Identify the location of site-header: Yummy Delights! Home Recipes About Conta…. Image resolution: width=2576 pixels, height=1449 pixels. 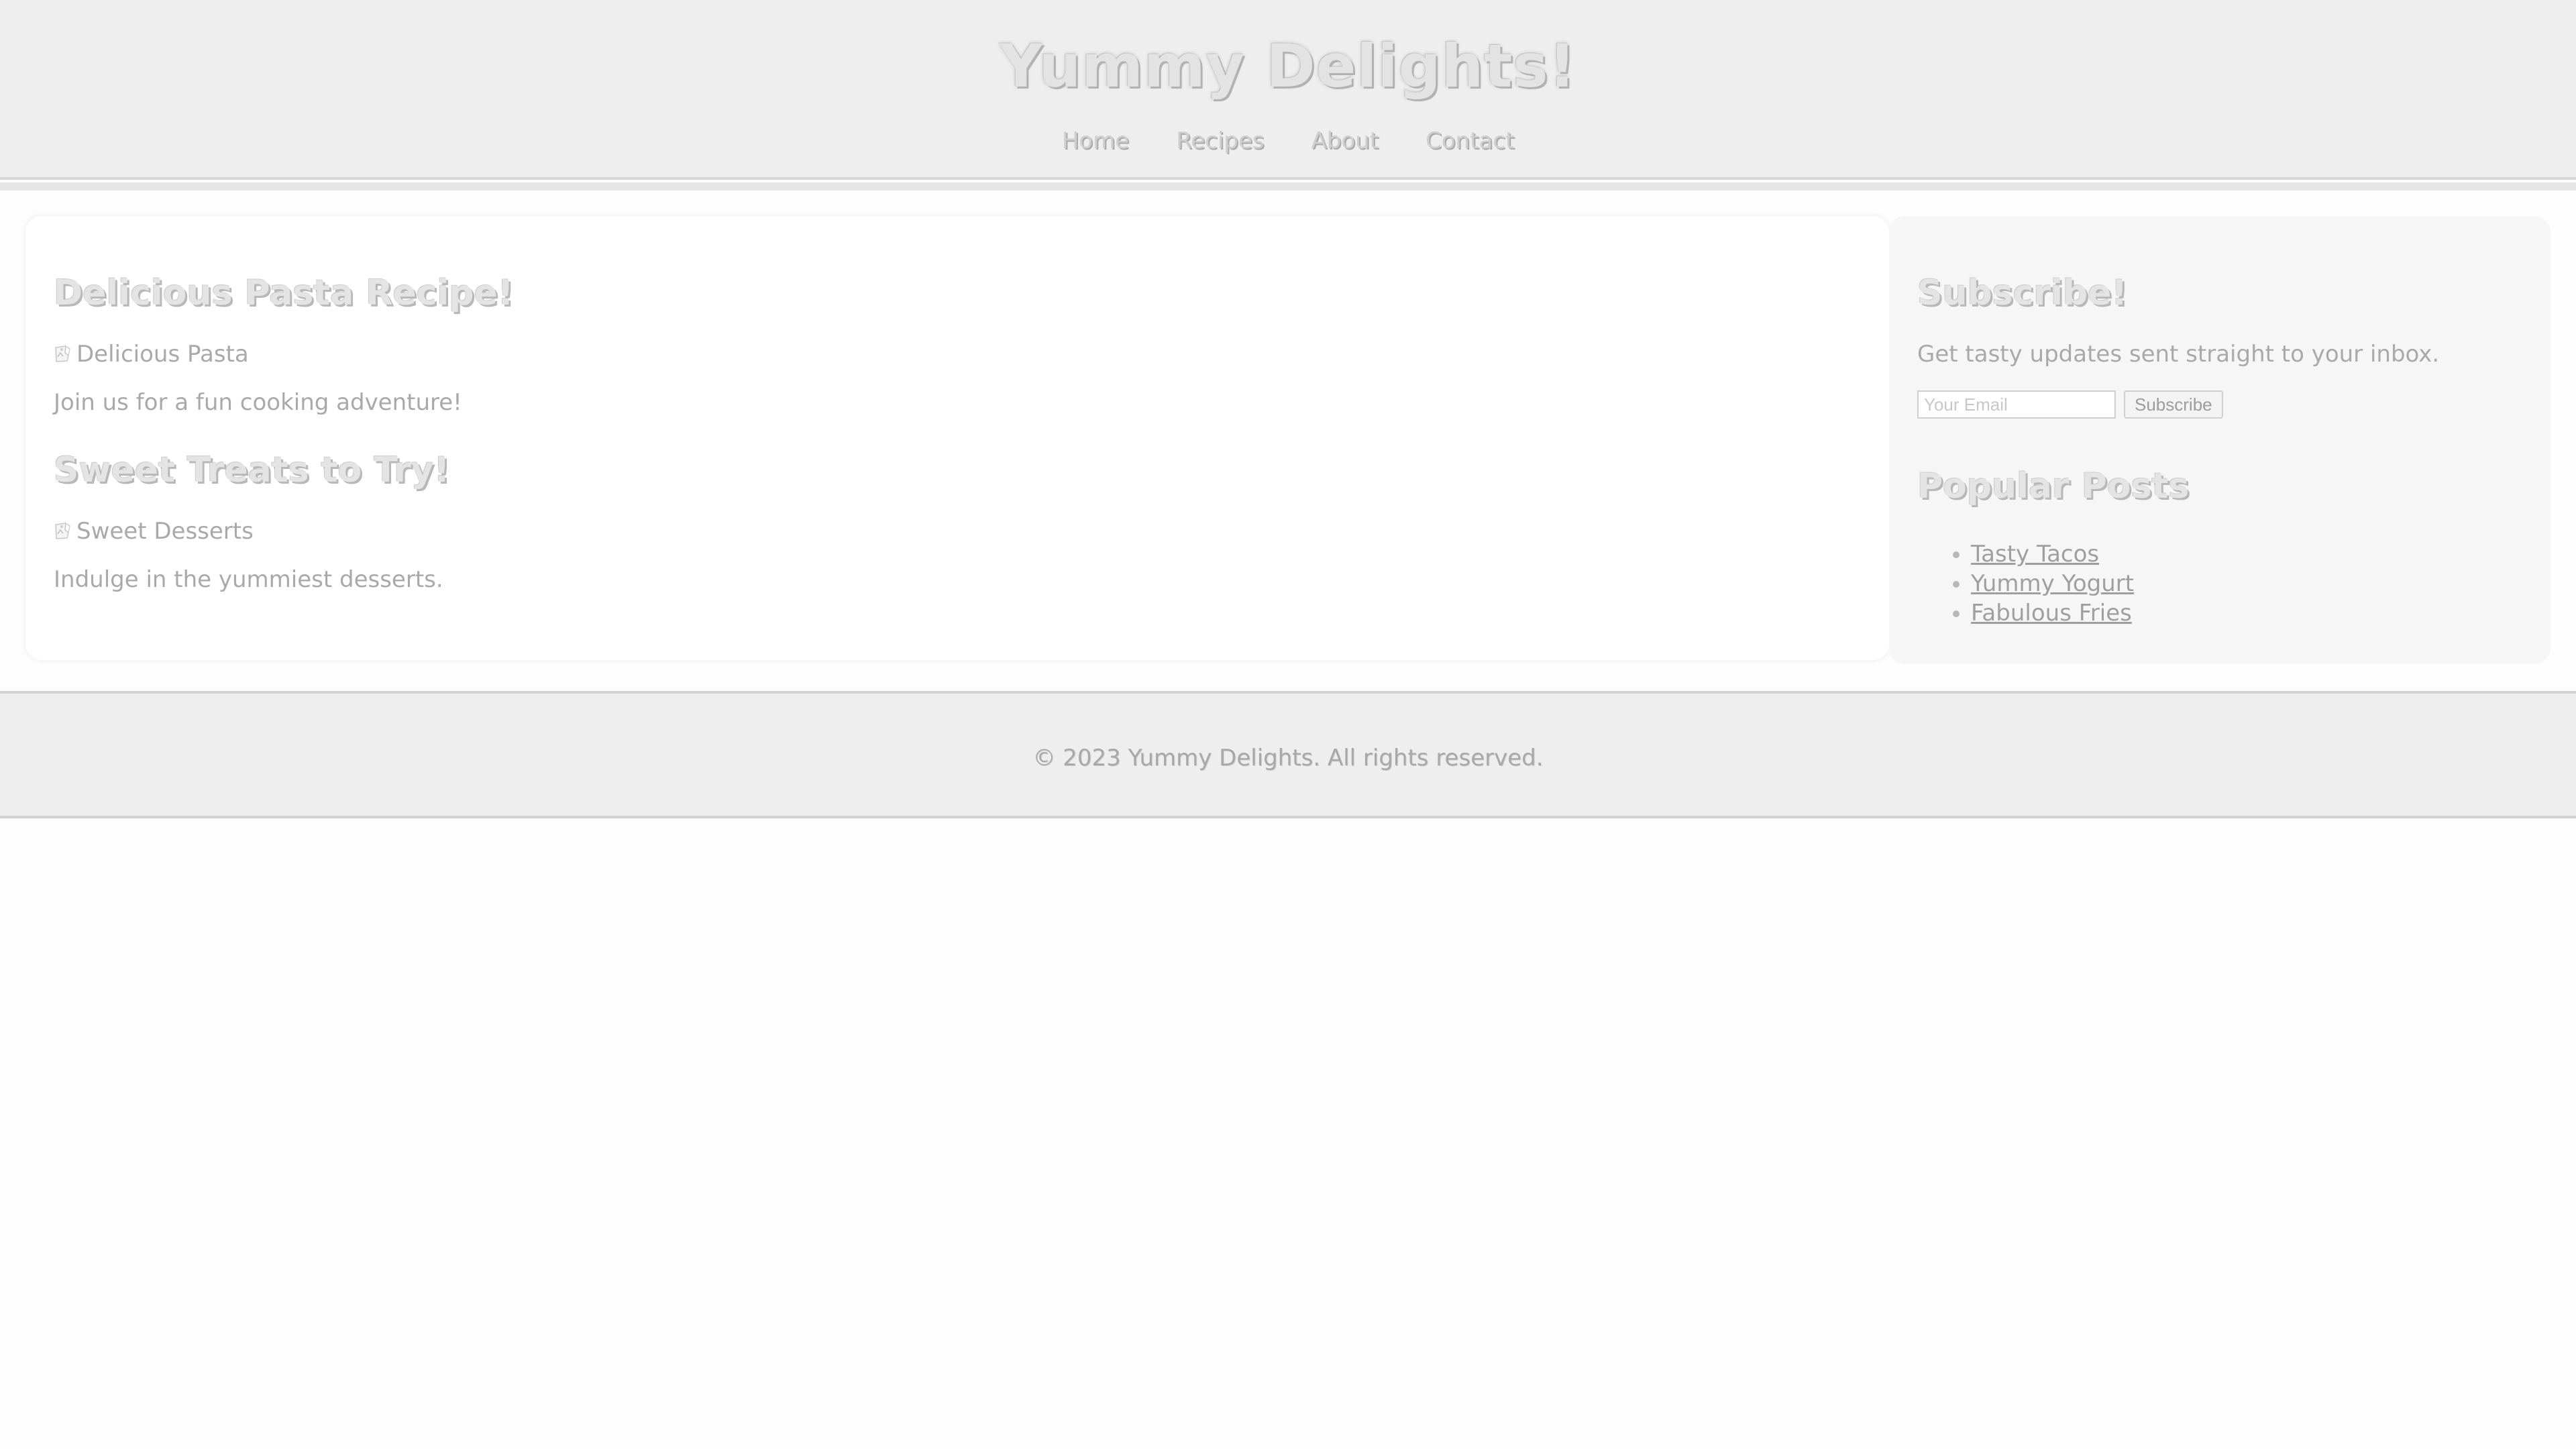
(1288, 90).